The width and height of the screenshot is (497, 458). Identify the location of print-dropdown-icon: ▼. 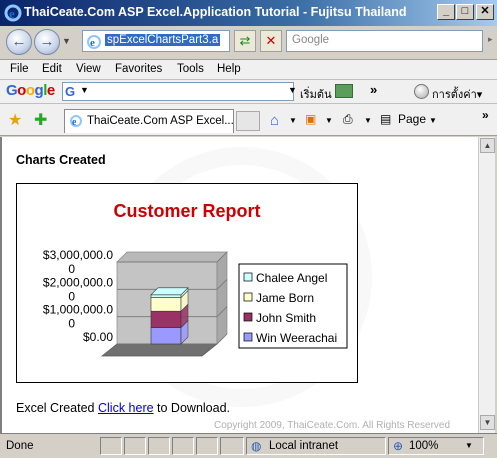
(368, 120).